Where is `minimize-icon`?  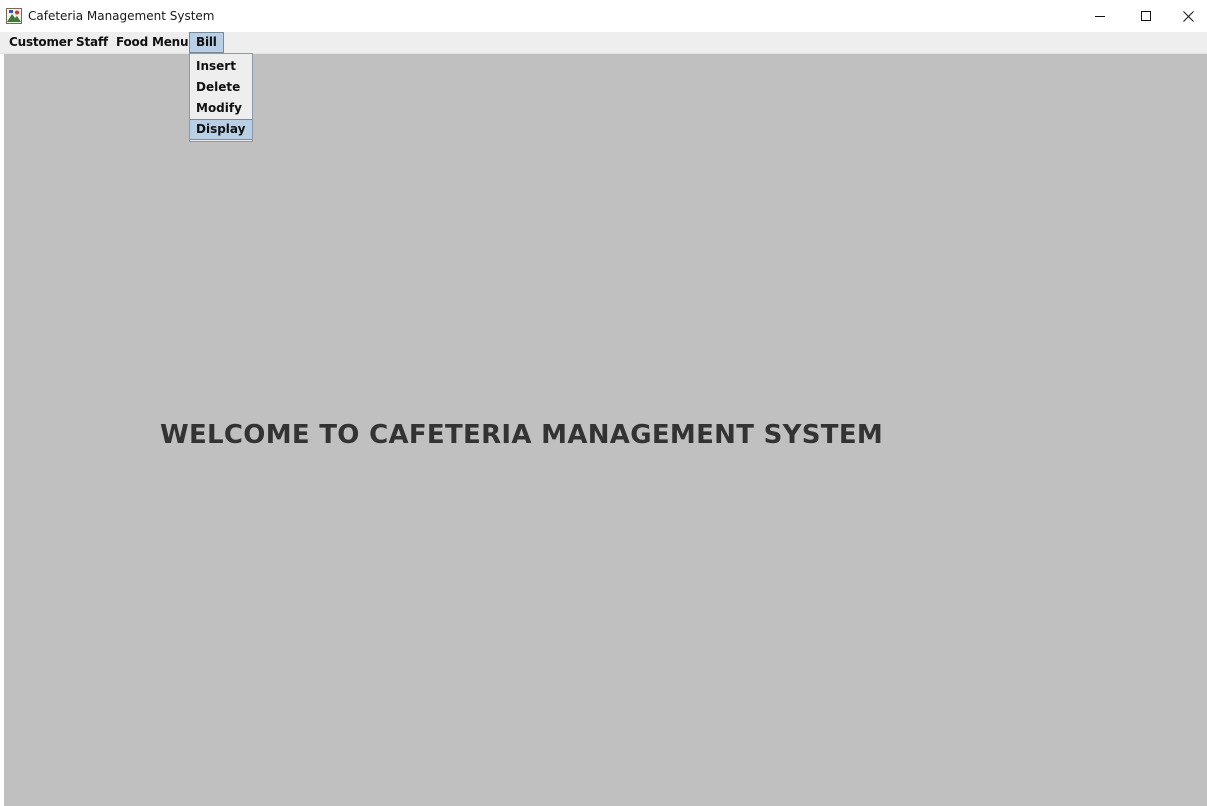
minimize-icon is located at coordinates (1100, 16).